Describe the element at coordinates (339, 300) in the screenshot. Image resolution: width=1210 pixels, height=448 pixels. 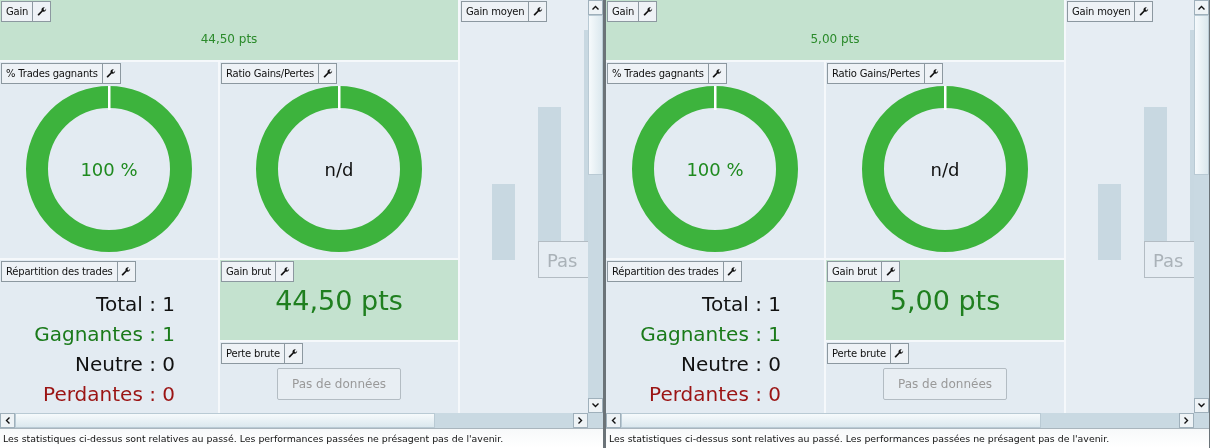
I see `gross-gain-value: 44,50 pts` at that location.